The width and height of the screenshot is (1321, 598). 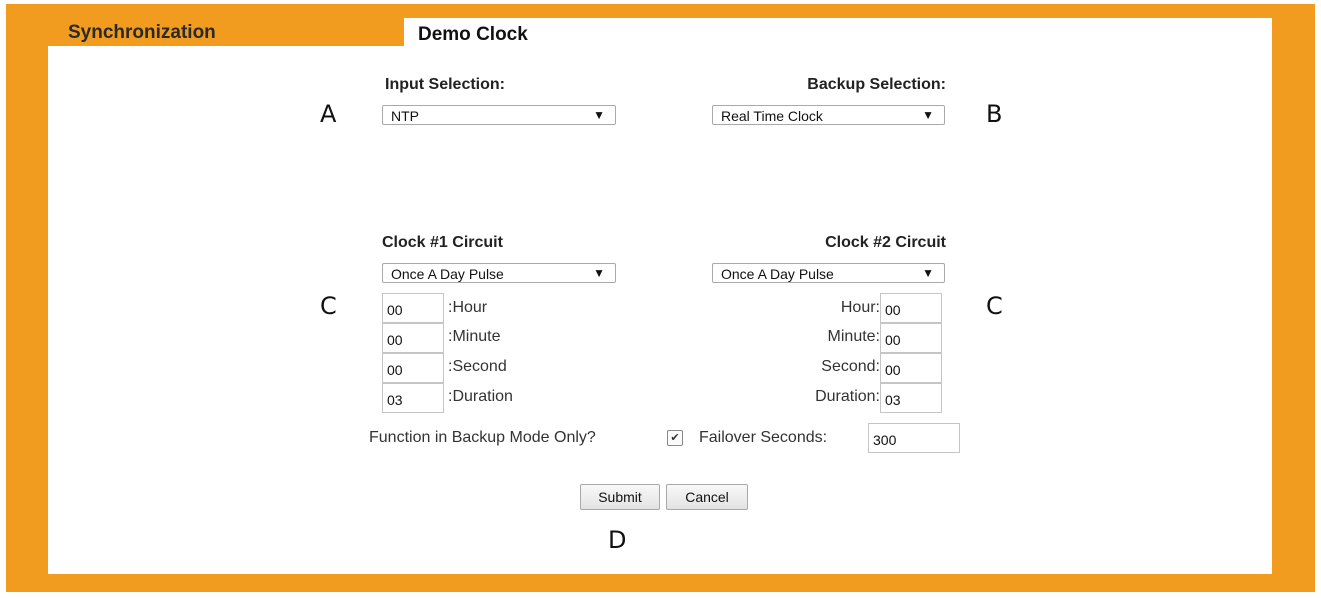 What do you see at coordinates (911, 308) in the screenshot?
I see `clock2-hour-input: 00` at bounding box center [911, 308].